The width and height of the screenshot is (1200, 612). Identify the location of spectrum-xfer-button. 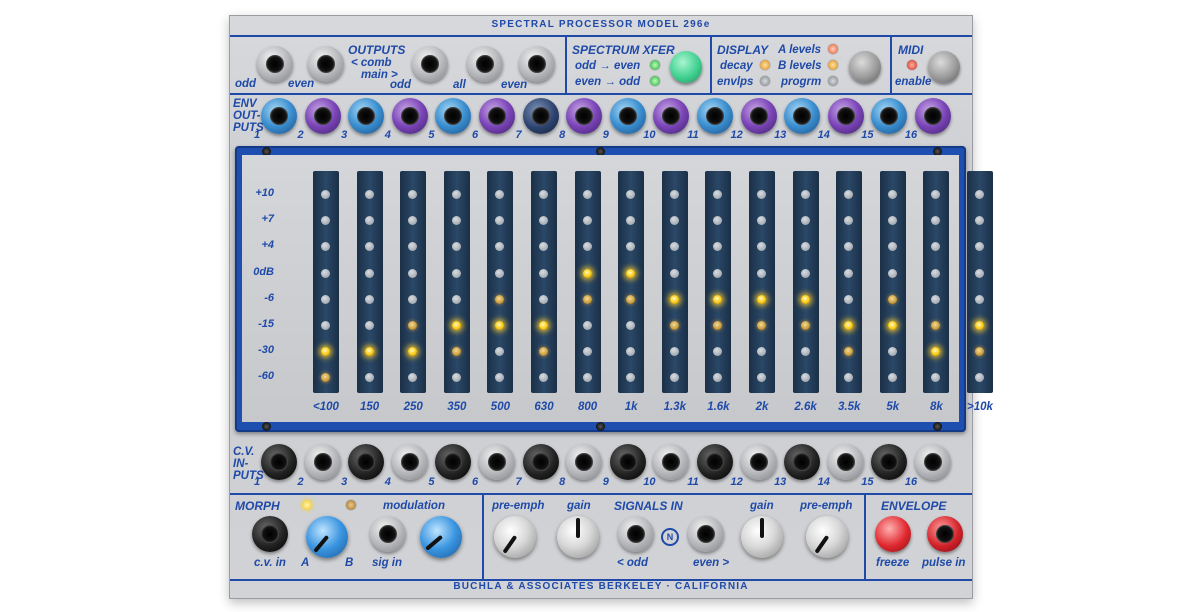
(686, 67).